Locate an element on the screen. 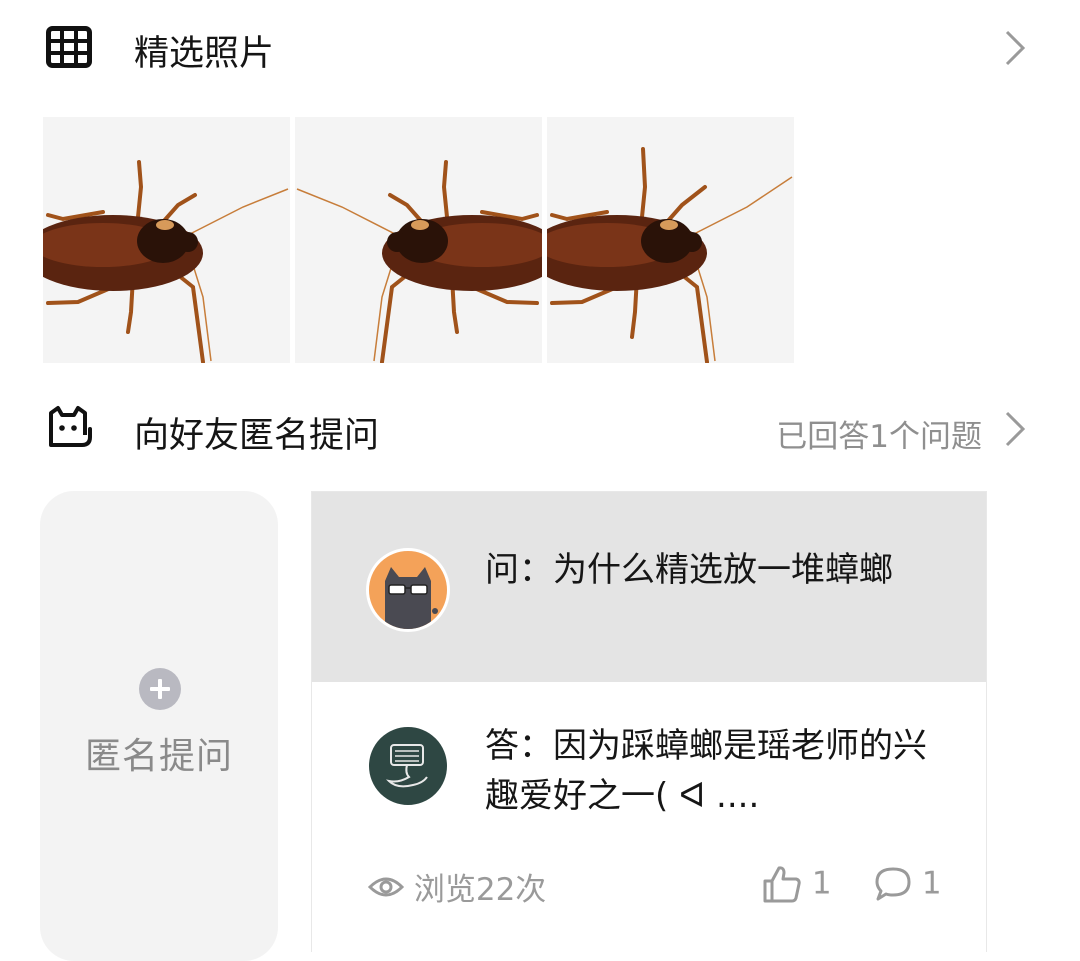  plus-icon is located at coordinates (160, 689).